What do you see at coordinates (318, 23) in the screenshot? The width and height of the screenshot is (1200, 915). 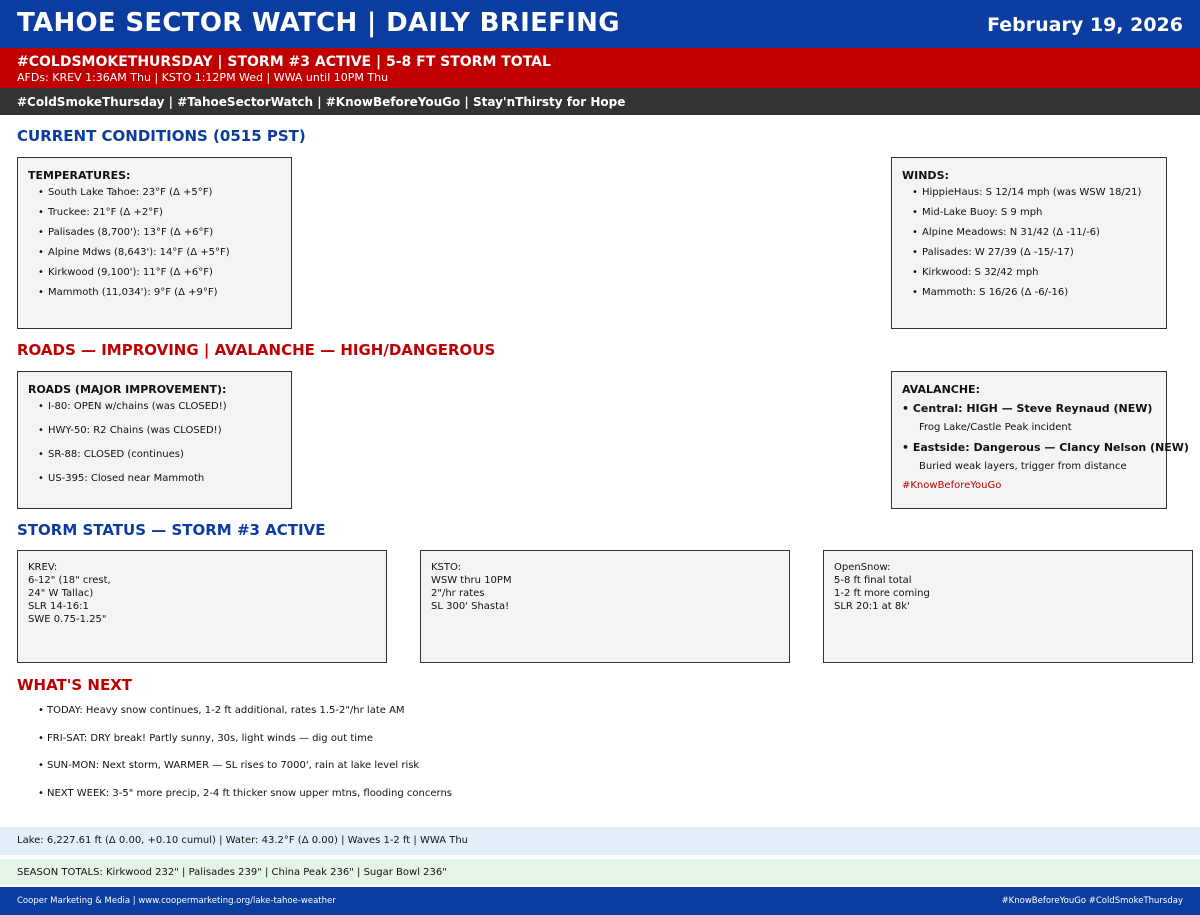 I see `page-title: TAHOE SECTOR WATCH | DAILY BRIEFING` at bounding box center [318, 23].